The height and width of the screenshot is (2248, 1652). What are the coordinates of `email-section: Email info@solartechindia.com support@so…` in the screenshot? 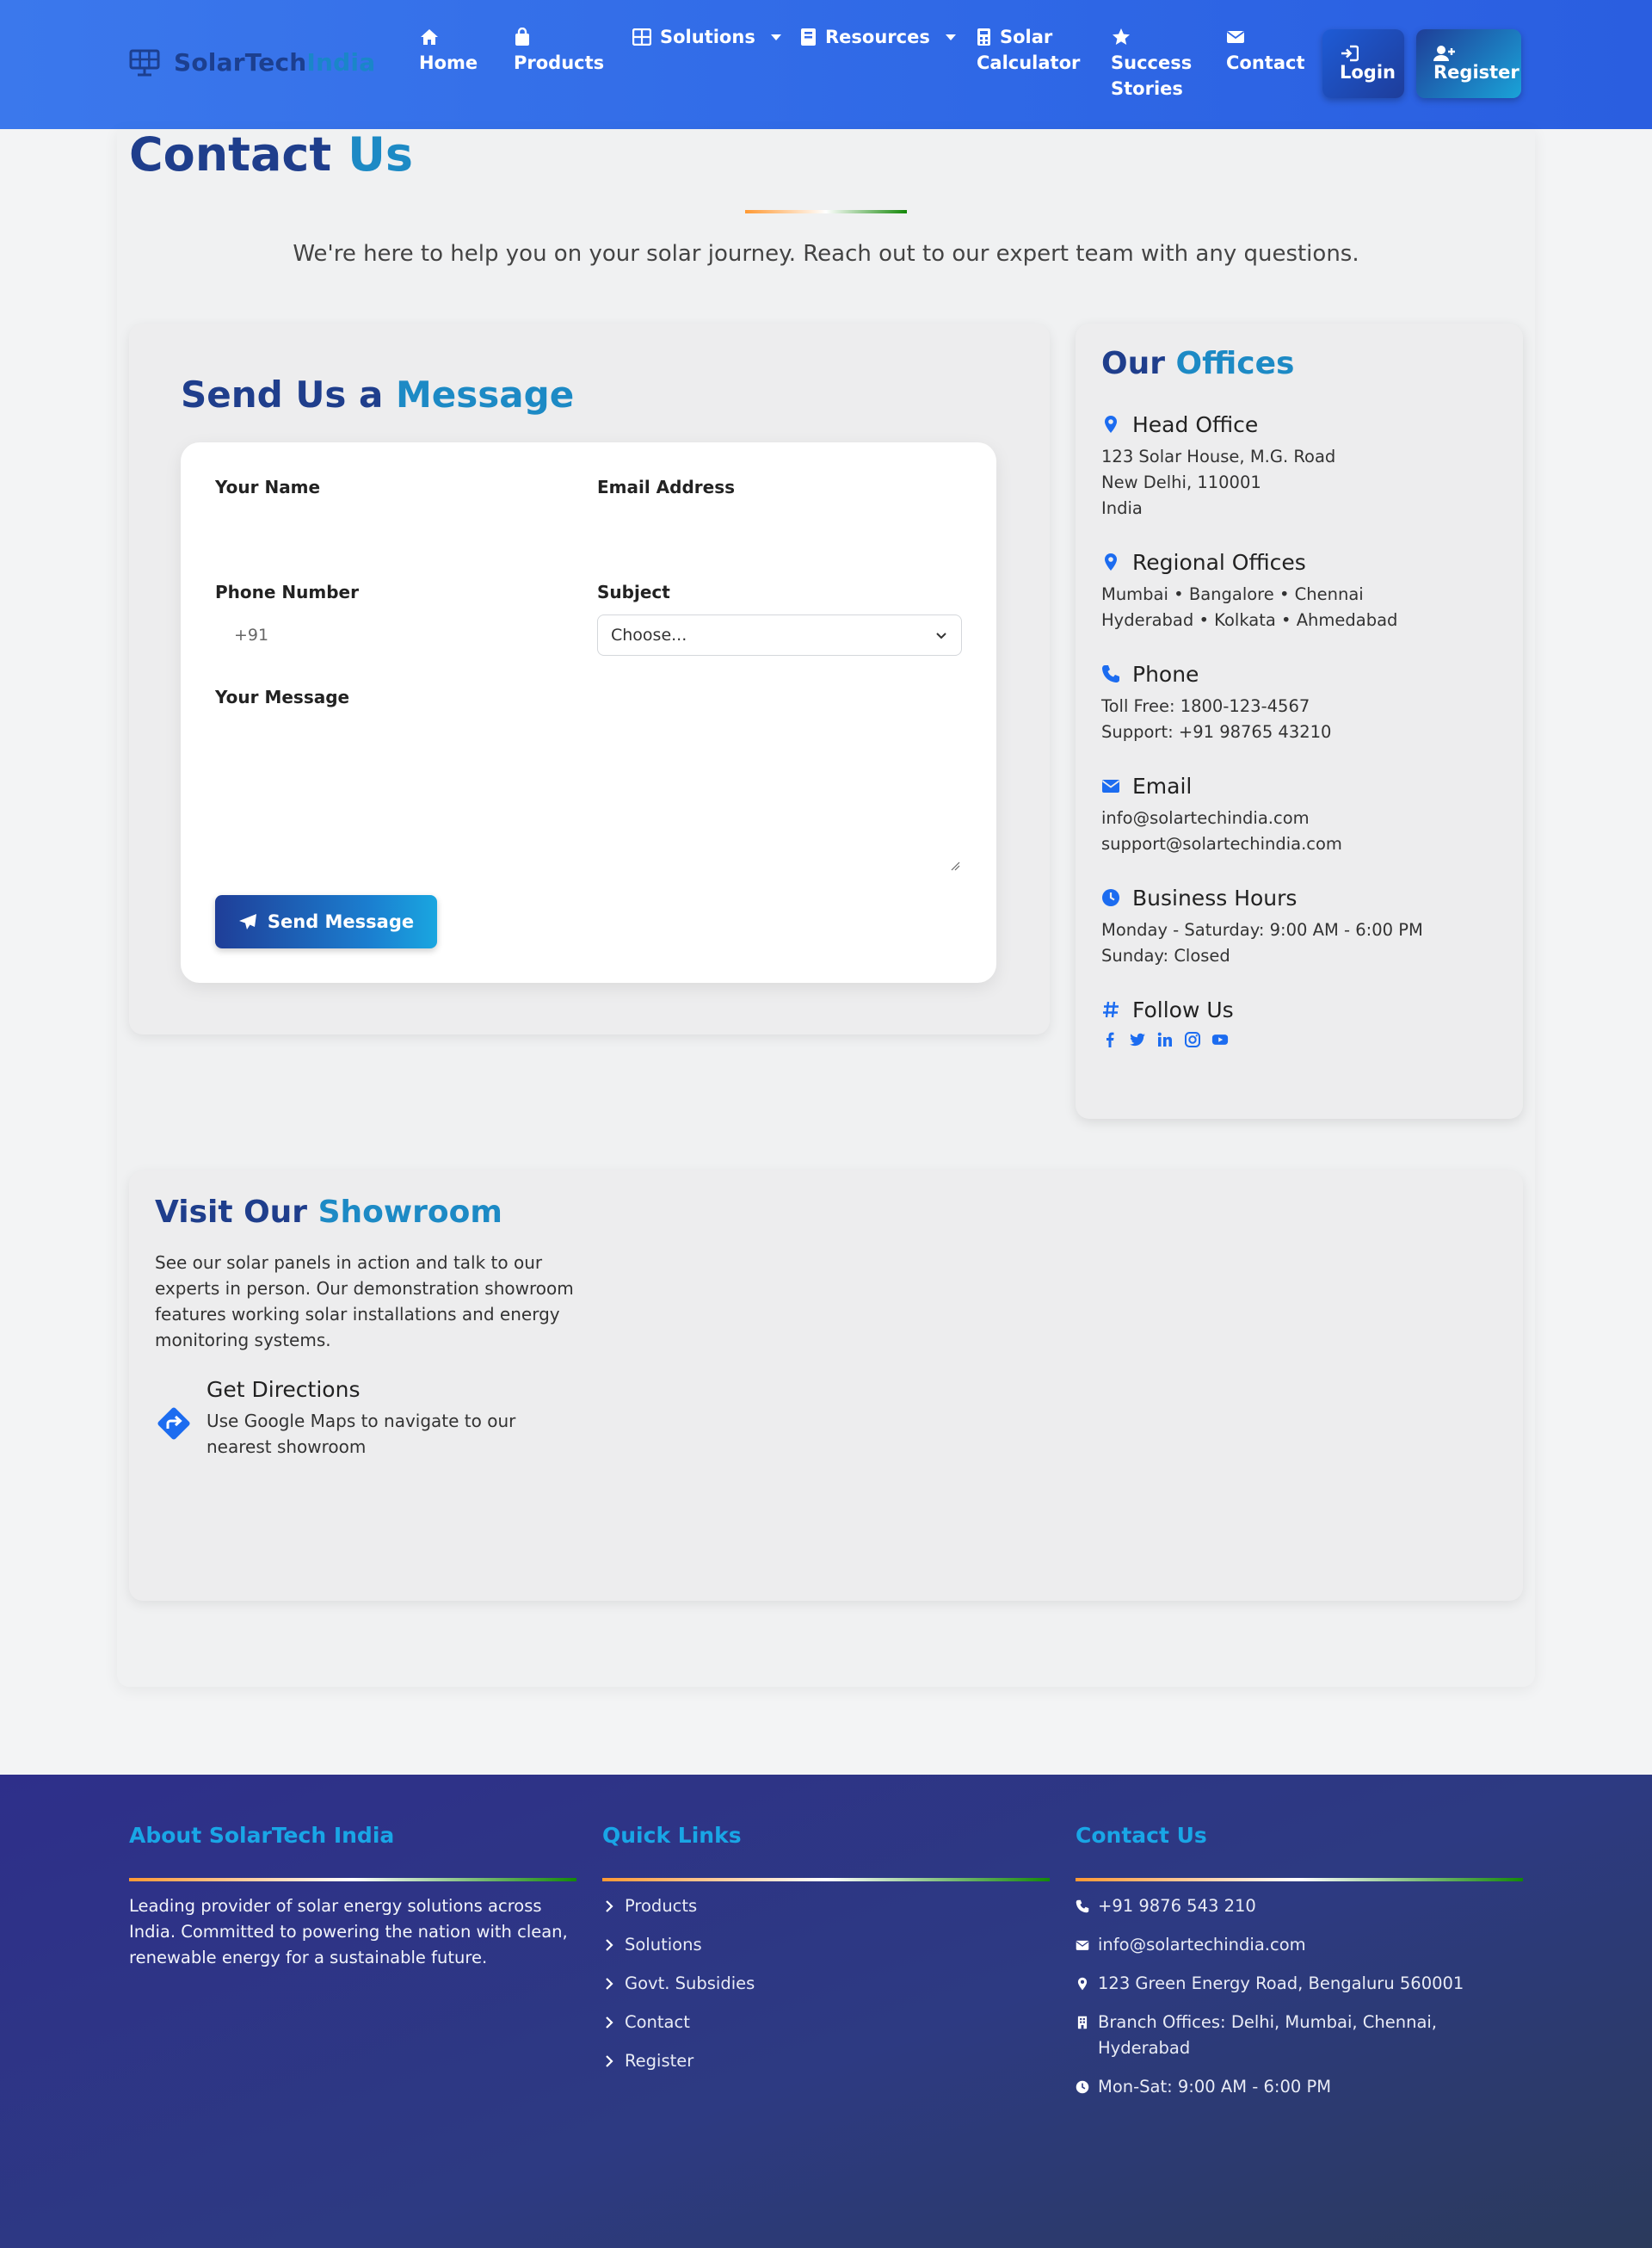 It's located at (1221, 814).